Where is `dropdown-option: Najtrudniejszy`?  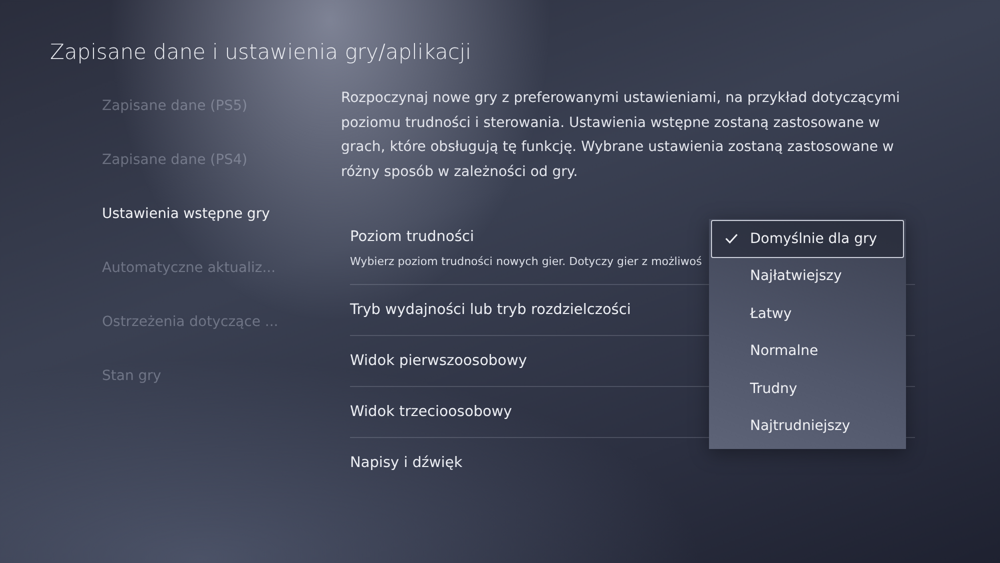
dropdown-option: Najtrudniejszy is located at coordinates (807, 426).